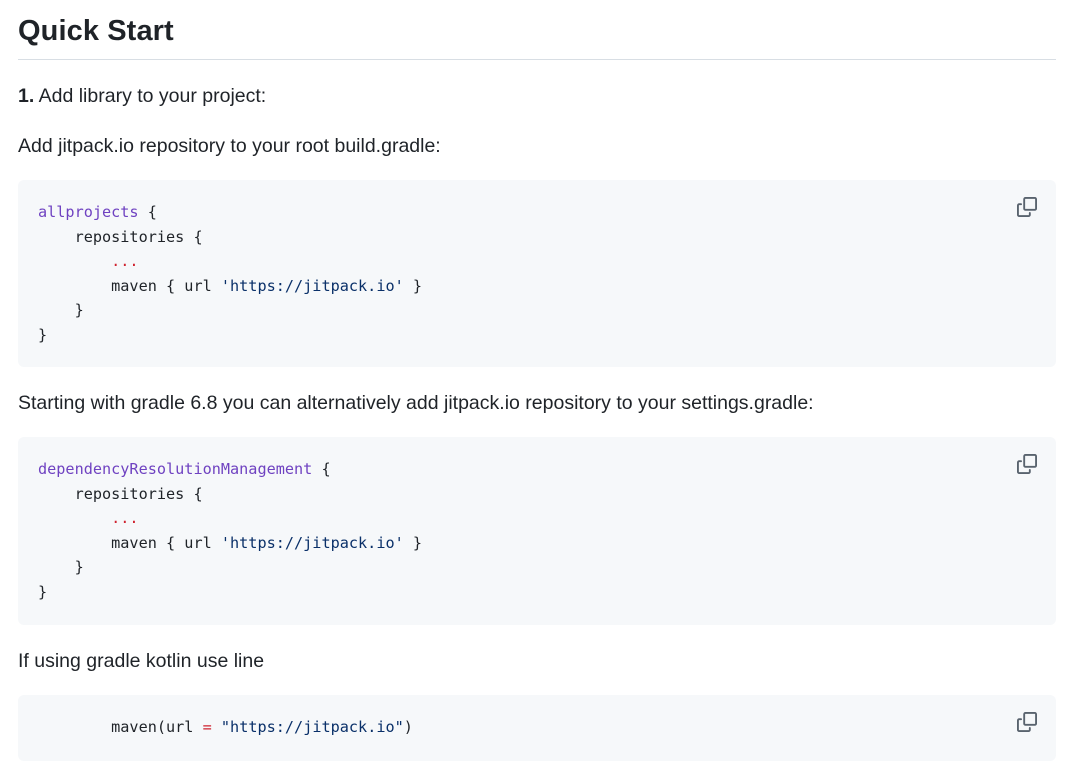  What do you see at coordinates (150, 96) in the screenshot?
I see `step-1-label: Add library to your project:` at bounding box center [150, 96].